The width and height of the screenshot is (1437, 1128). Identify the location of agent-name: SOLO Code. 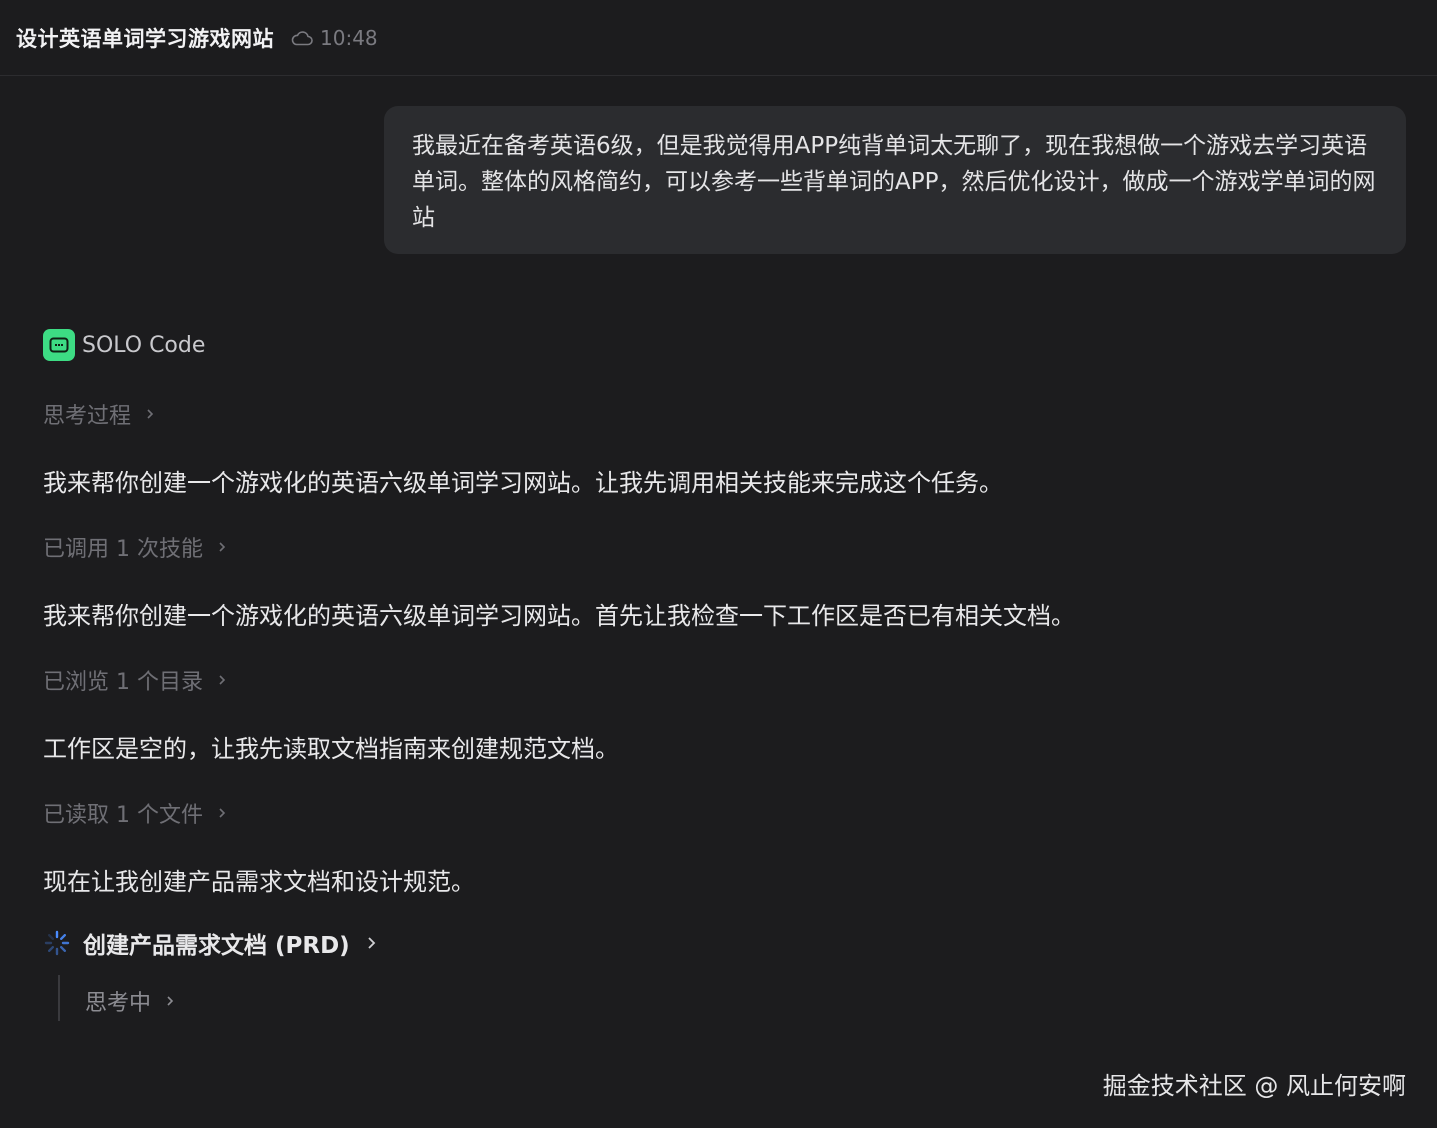
(144, 345).